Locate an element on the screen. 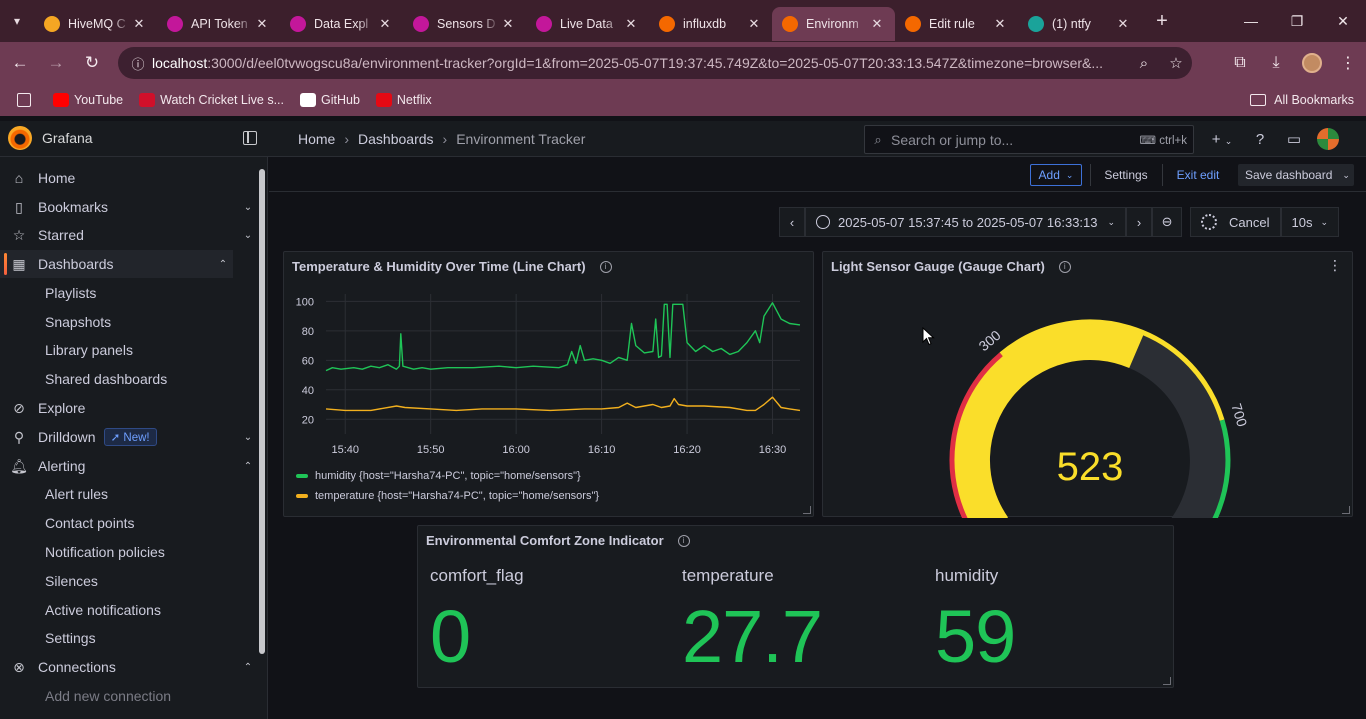 The width and height of the screenshot is (1366, 719). search-icon: ⌕ is located at coordinates (878, 139).